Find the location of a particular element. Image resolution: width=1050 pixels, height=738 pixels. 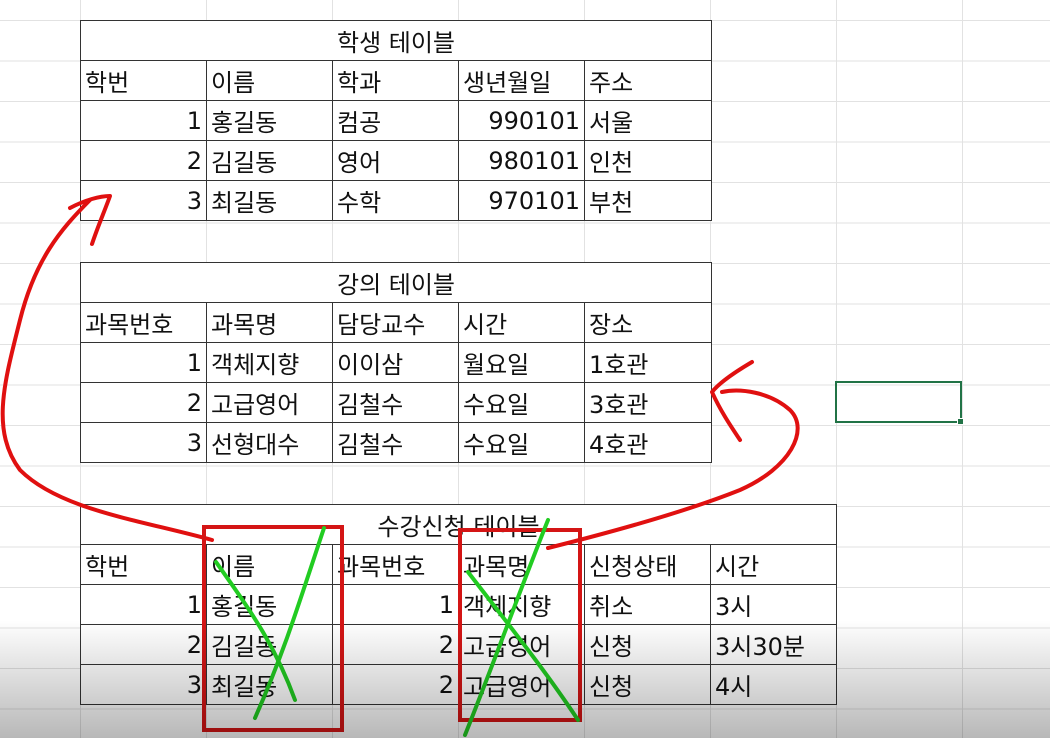

table-row: 1 홍길동 컴공 990101 서울 is located at coordinates (396, 120).